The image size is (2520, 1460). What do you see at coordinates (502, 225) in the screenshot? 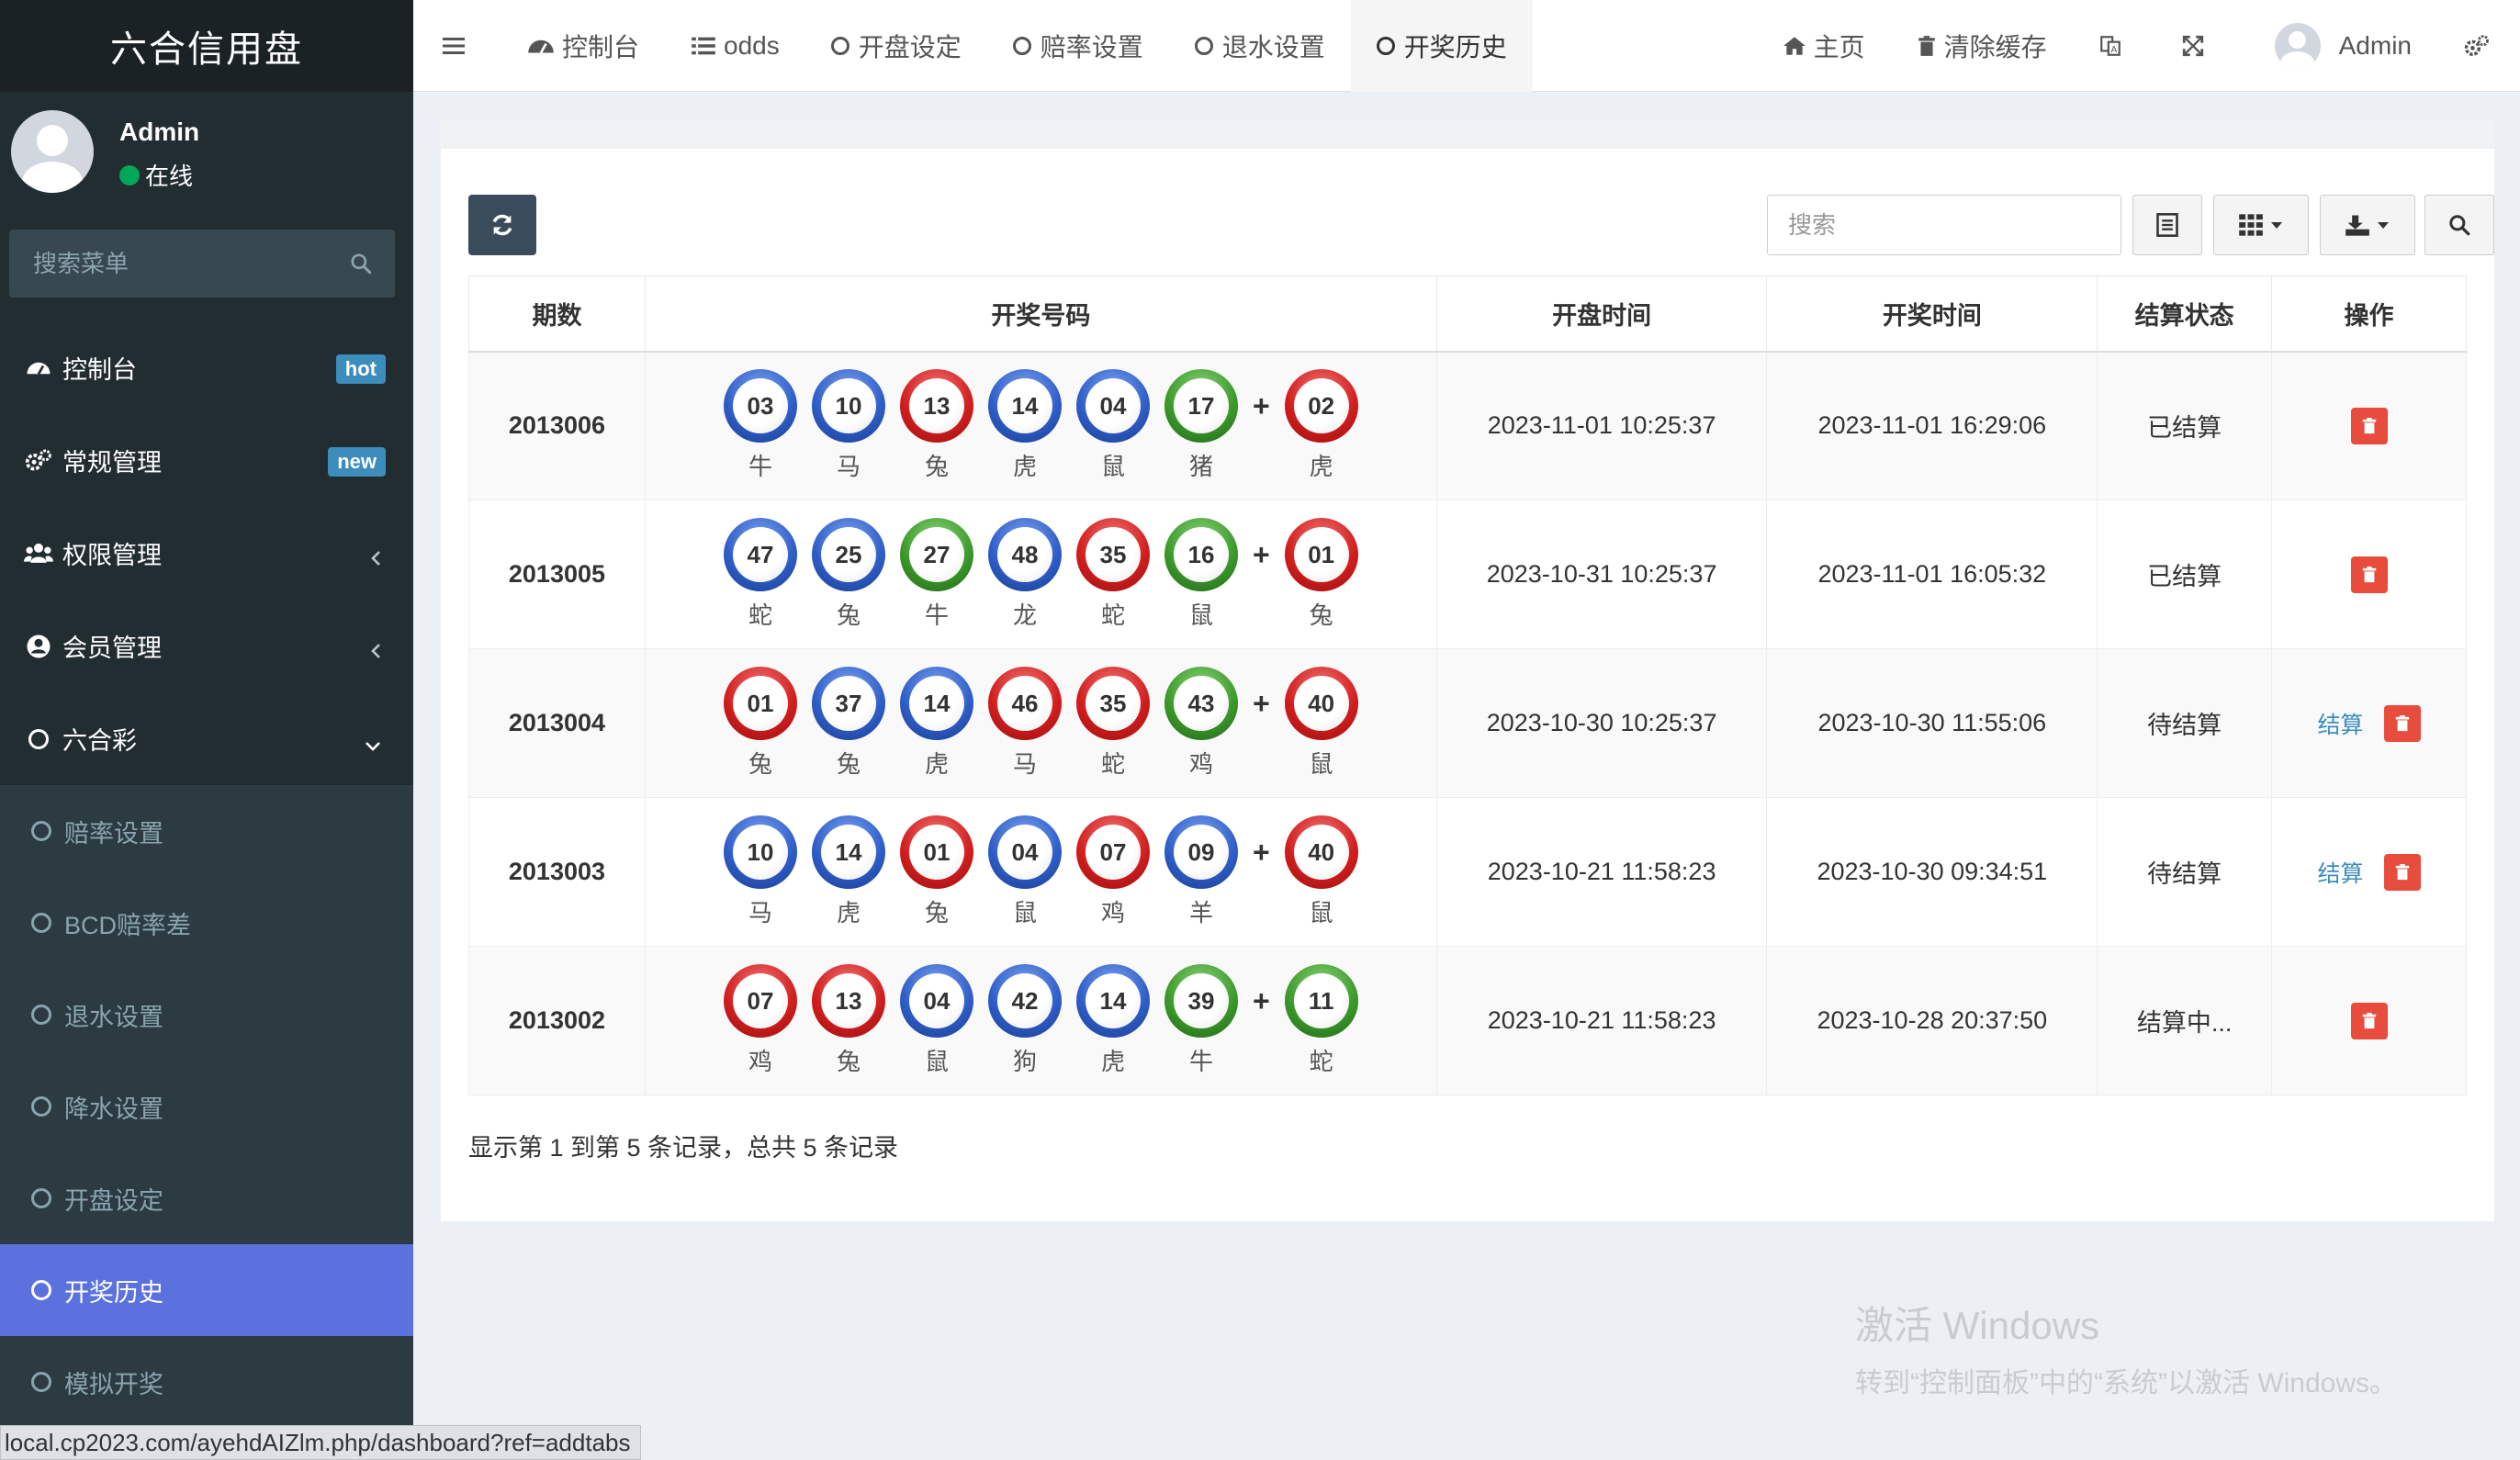
I see `refresh-button` at bounding box center [502, 225].